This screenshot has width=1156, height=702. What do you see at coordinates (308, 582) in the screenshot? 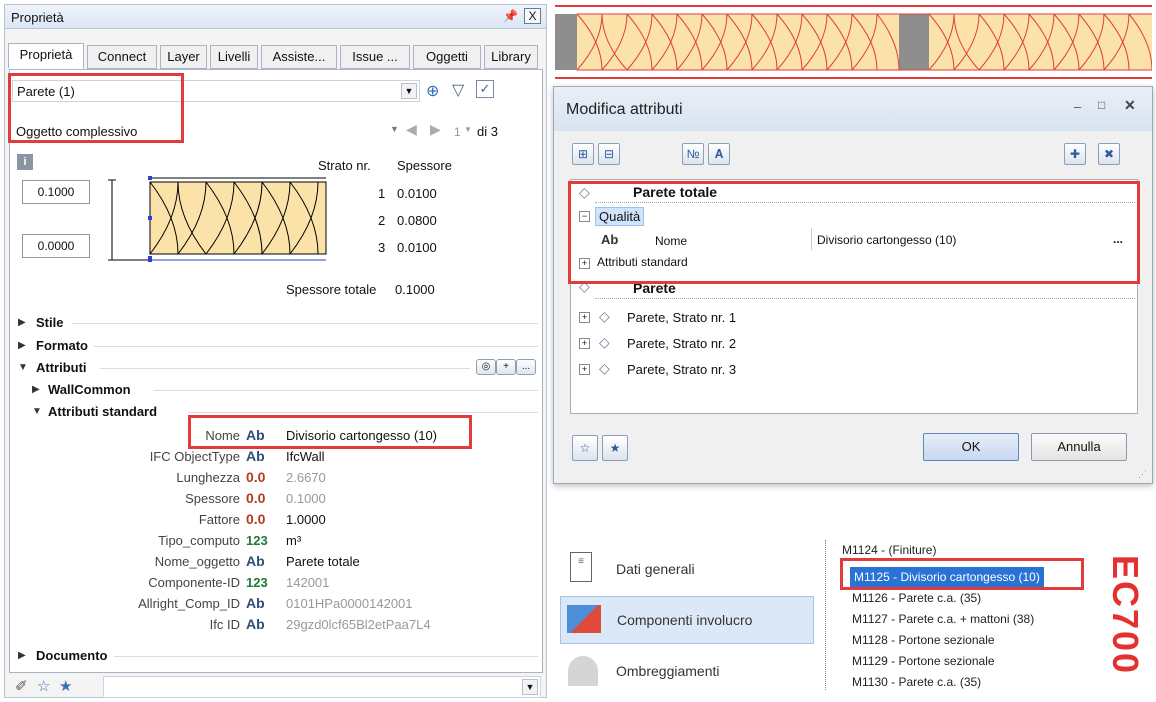
I see `attr-value: 142001` at bounding box center [308, 582].